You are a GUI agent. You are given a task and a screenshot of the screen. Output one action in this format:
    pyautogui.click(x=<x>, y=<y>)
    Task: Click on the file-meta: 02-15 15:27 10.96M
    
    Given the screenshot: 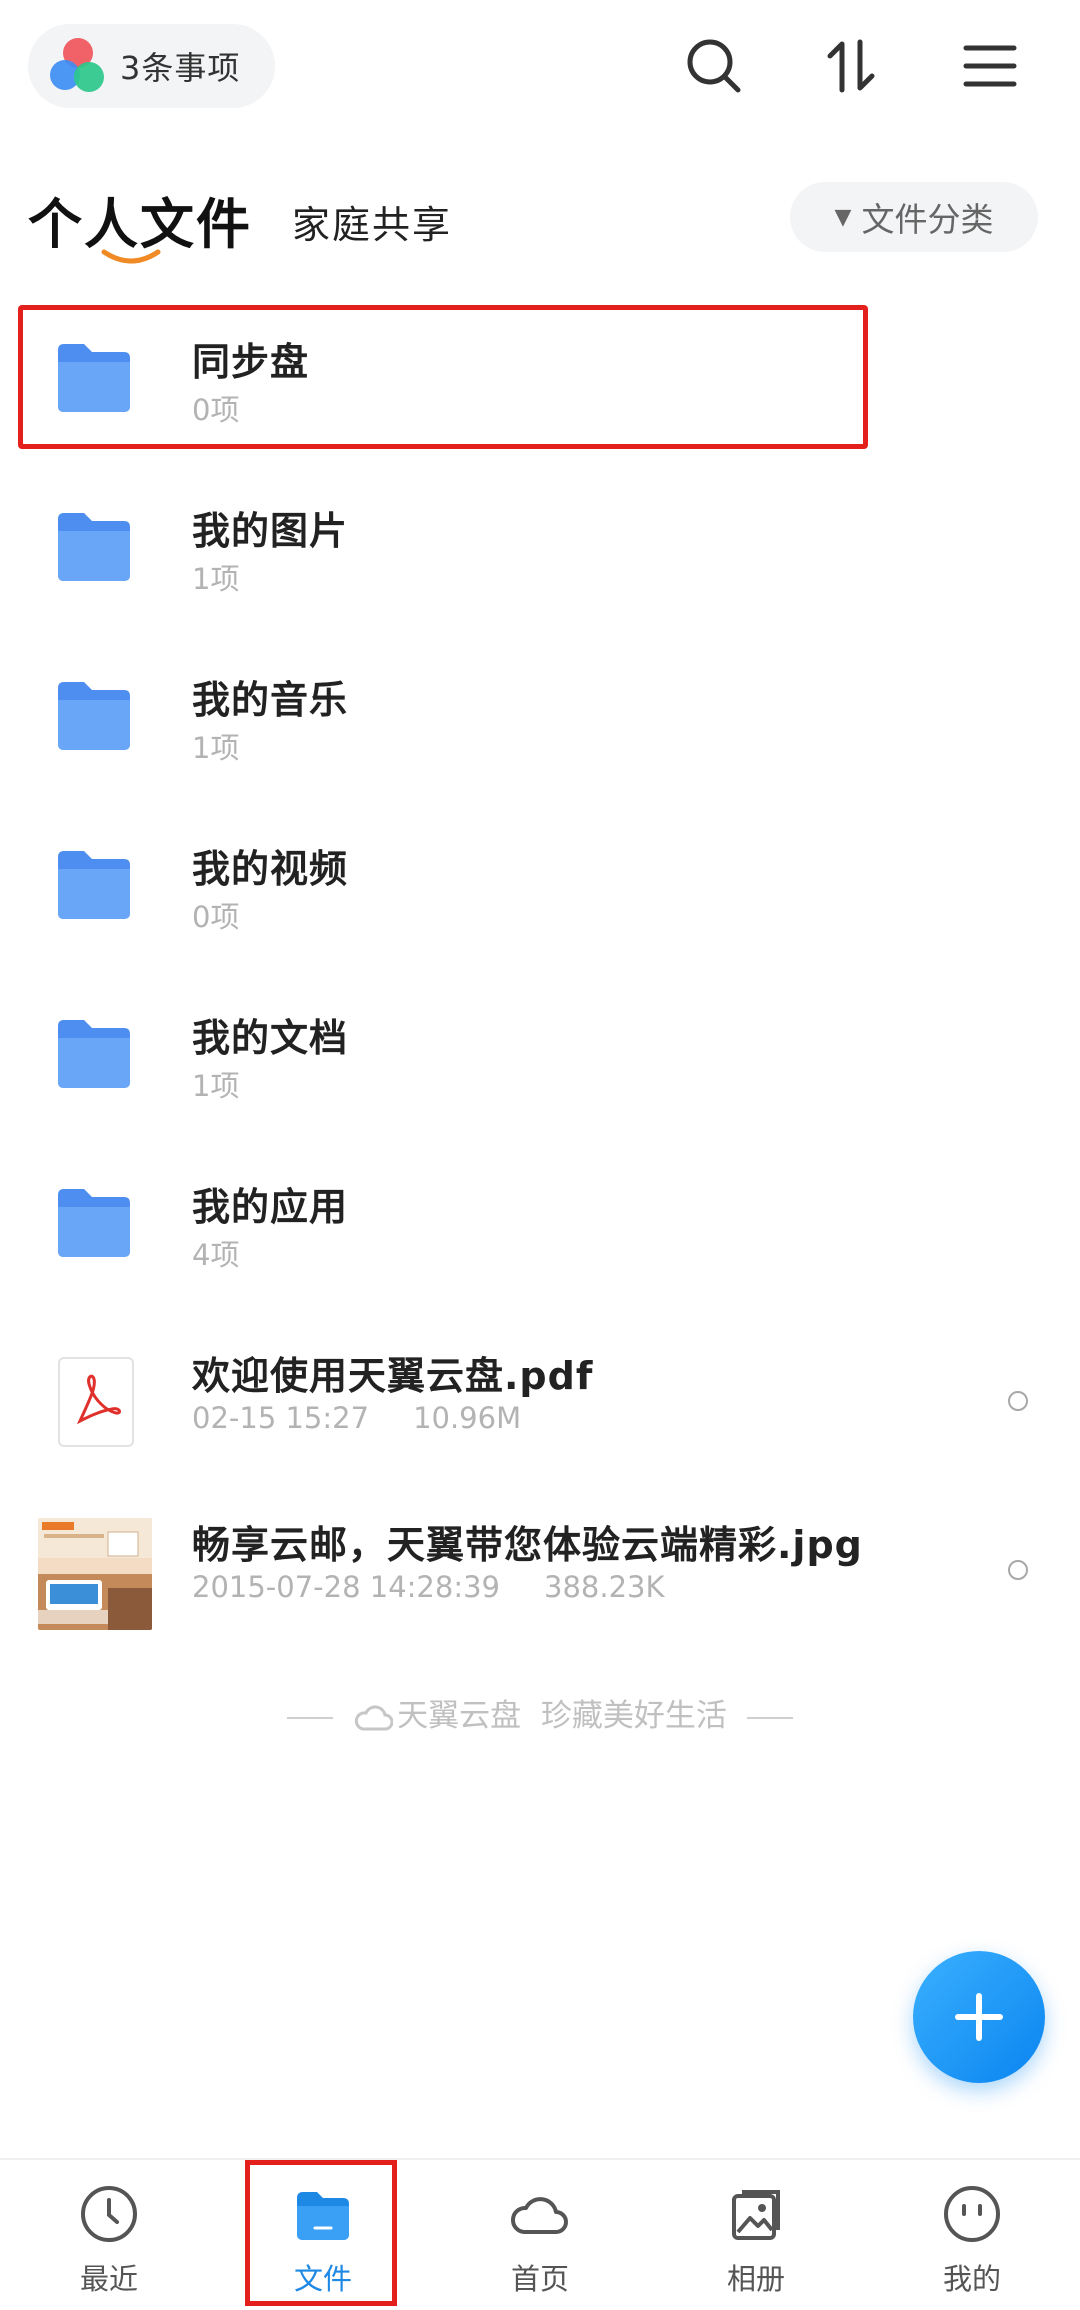 What is the action you would take?
    pyautogui.click(x=356, y=1418)
    